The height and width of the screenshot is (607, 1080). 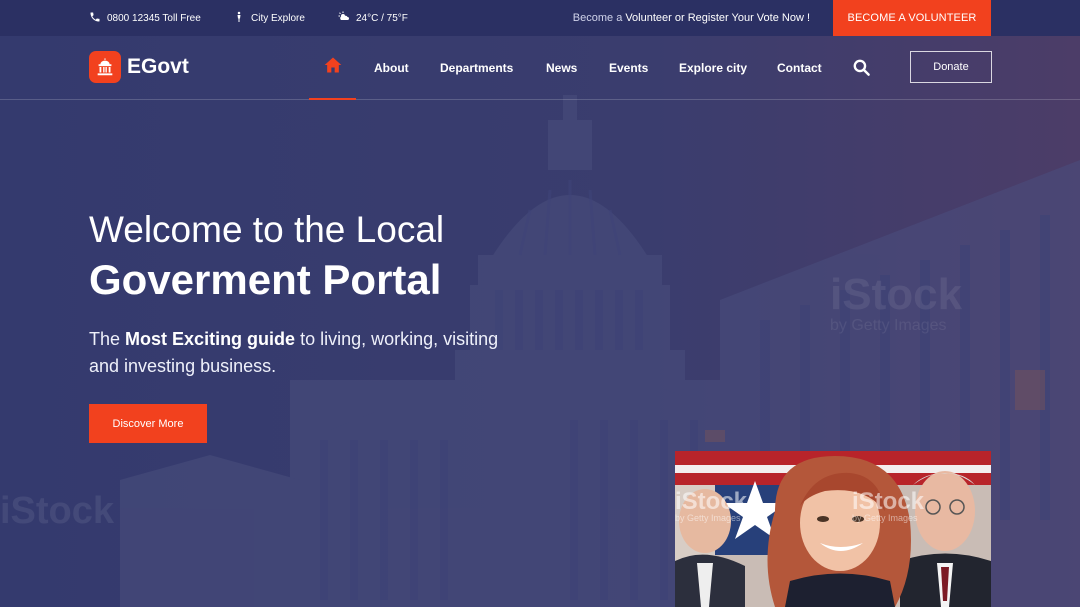 What do you see at coordinates (344, 18) in the screenshot?
I see `weather-icon` at bounding box center [344, 18].